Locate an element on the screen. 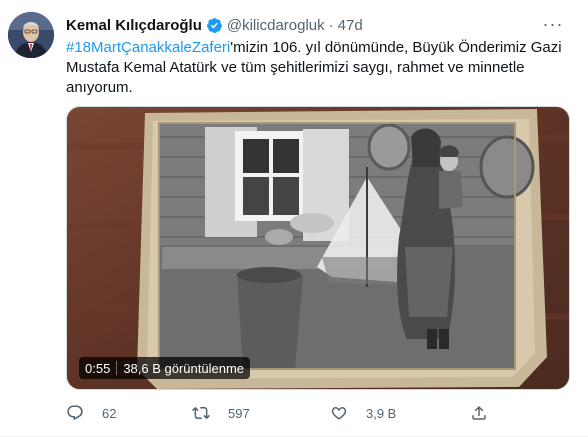  video-stats-badge: 0:55 38,6 B görüntülenme is located at coordinates (165, 368).